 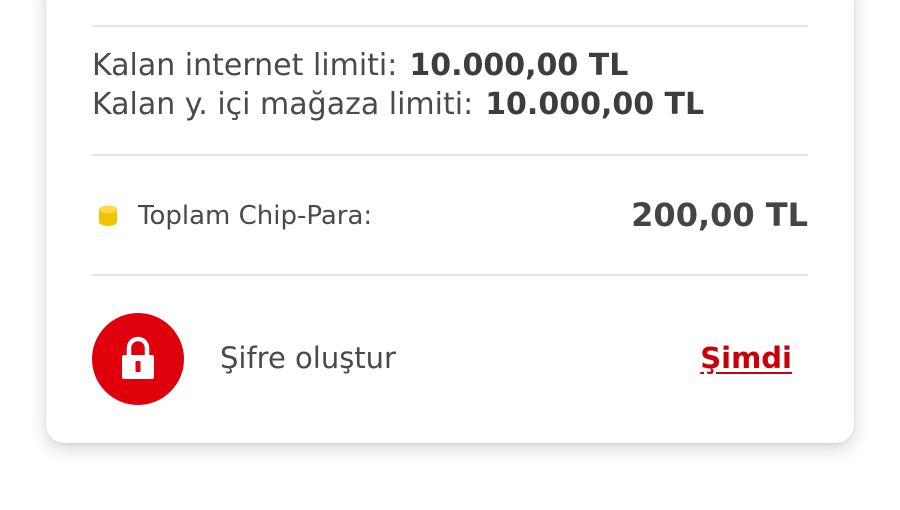 What do you see at coordinates (255, 216) in the screenshot?
I see `chip-para-label: Toplam Chip-Para:` at bounding box center [255, 216].